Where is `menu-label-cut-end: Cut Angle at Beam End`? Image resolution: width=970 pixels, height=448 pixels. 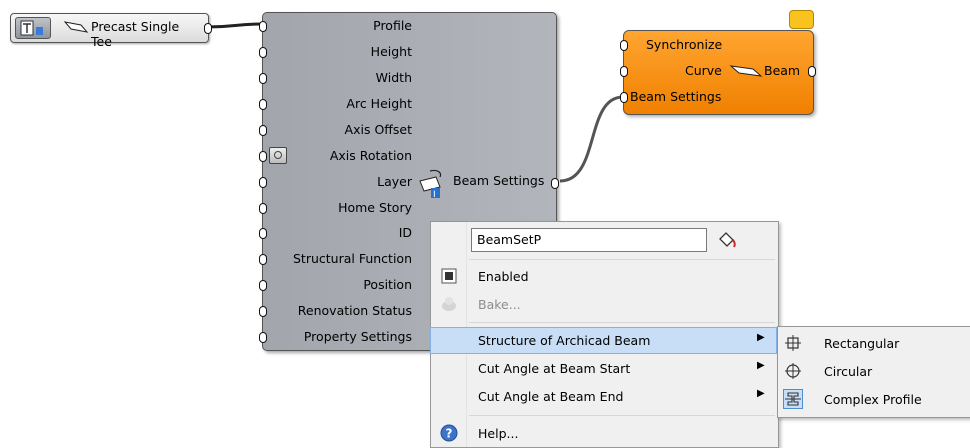
menu-label-cut-end: Cut Angle at Beam End is located at coordinates (551, 396).